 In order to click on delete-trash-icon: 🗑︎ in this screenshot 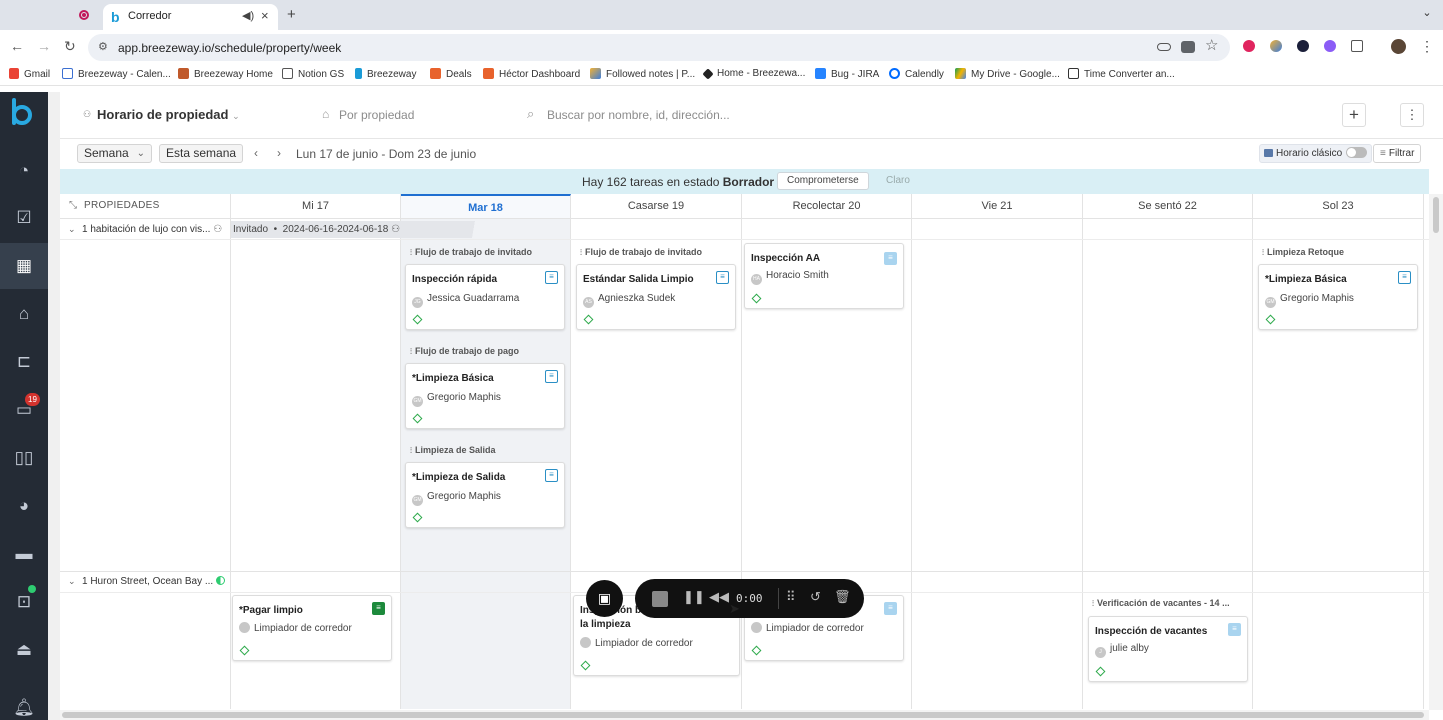, I will do `click(842, 597)`.